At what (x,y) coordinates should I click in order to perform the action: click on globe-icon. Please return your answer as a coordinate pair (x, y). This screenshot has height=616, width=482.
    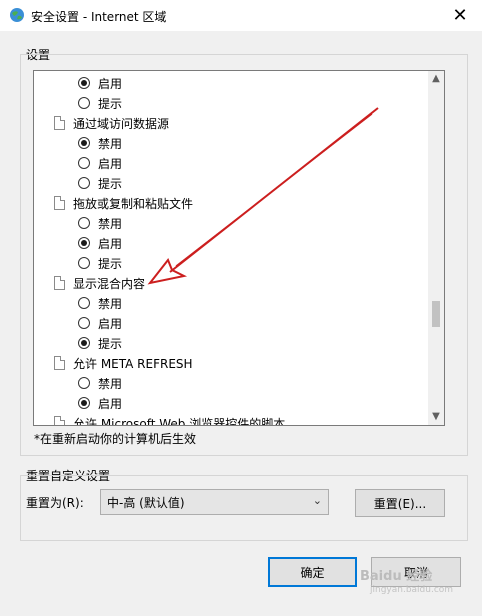
    Looking at the image, I should click on (17, 15).